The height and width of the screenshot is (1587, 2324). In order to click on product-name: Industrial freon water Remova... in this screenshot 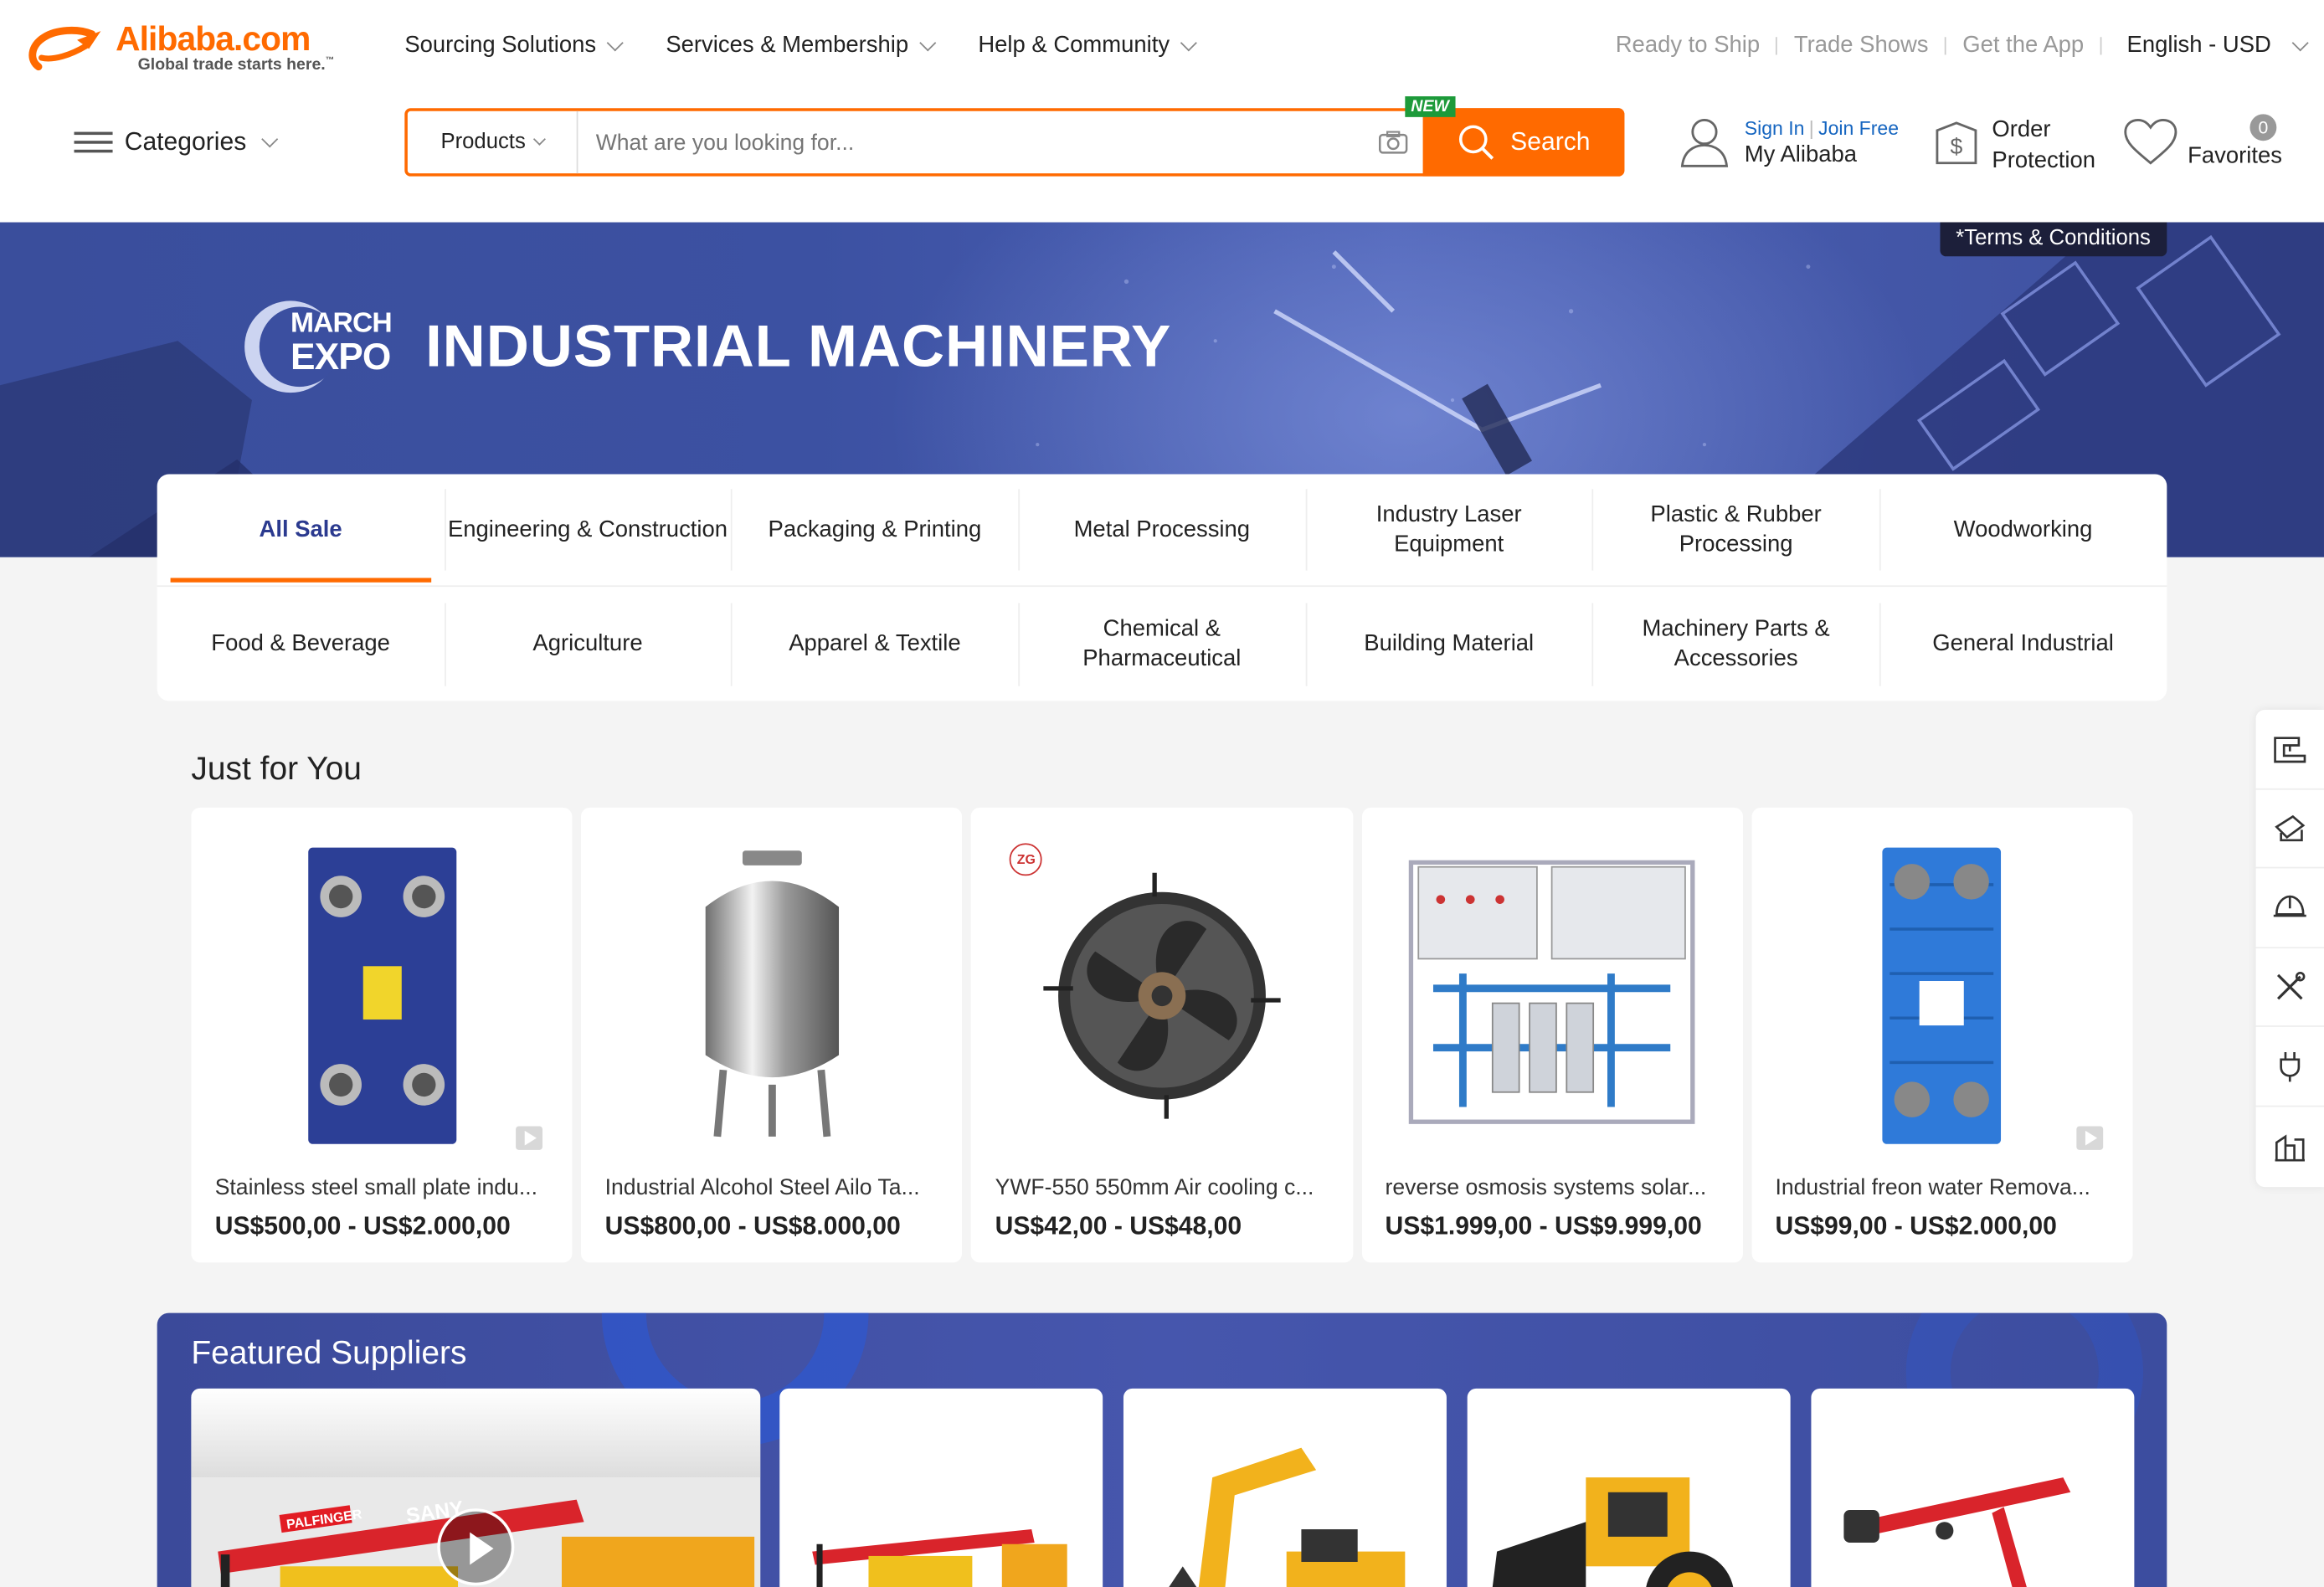, I will do `click(1944, 1188)`.